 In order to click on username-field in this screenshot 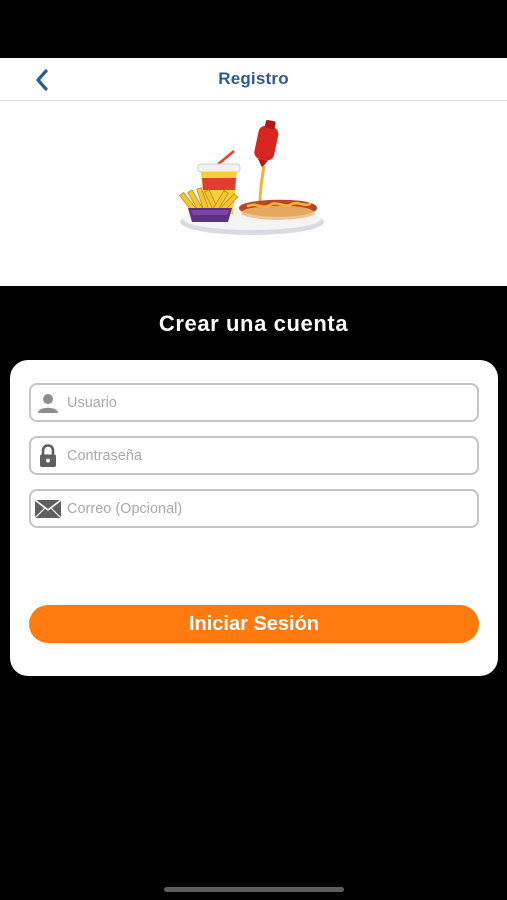, I will do `click(254, 402)`.